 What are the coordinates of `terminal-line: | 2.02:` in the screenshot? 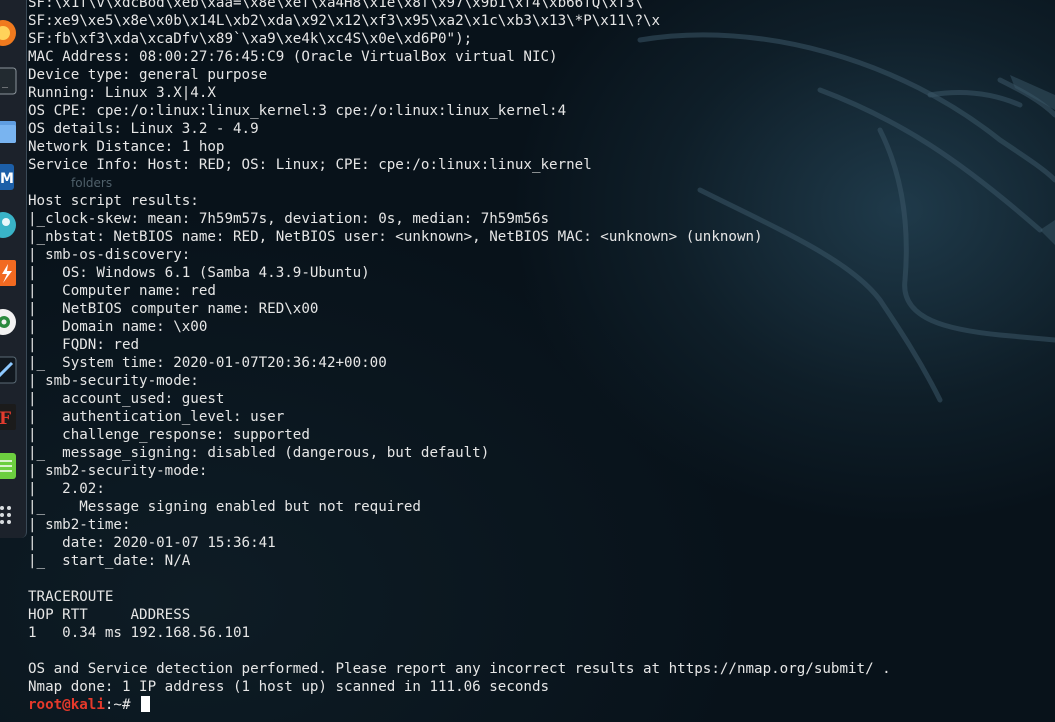 It's located at (66, 489).